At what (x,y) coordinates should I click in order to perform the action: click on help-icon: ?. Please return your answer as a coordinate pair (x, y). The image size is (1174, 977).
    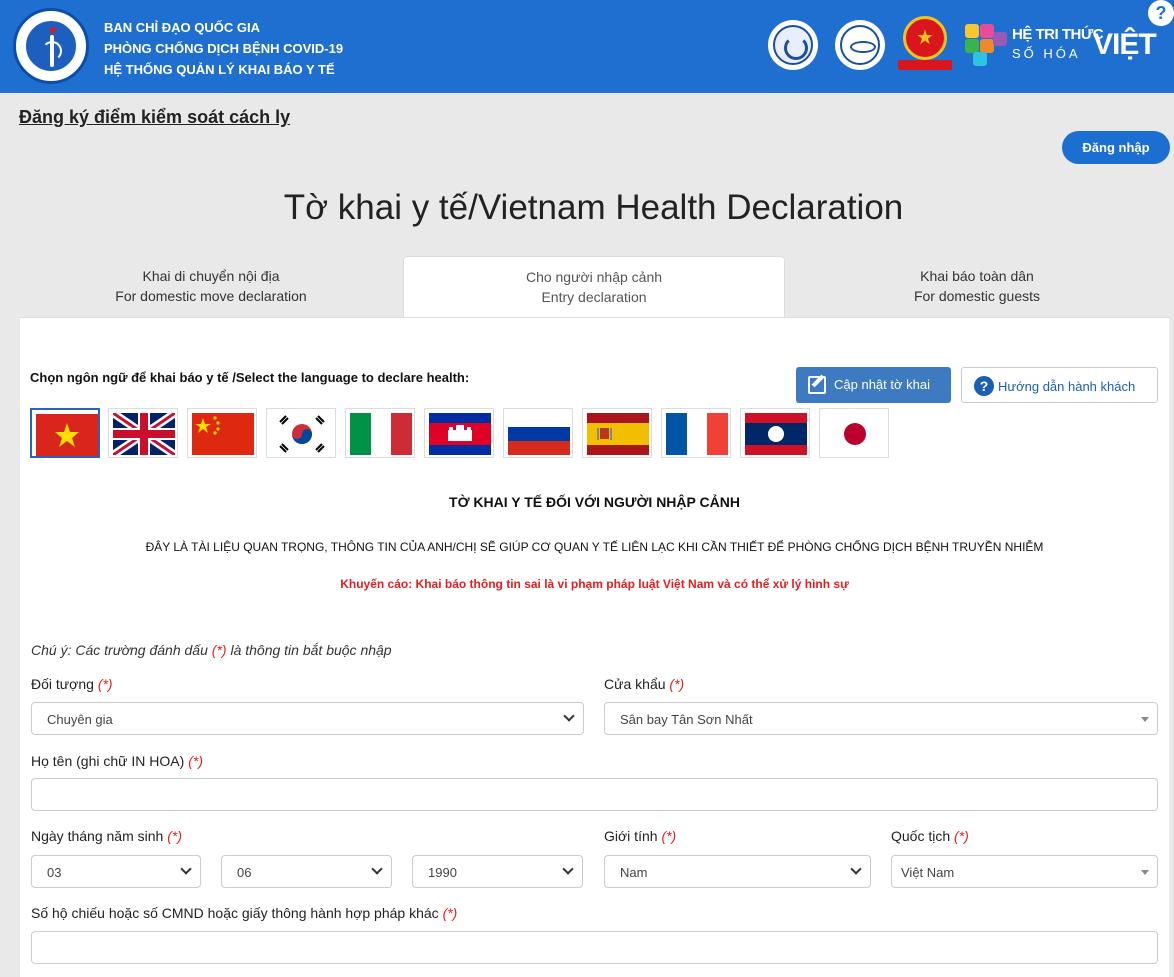
    Looking at the image, I should click on (1161, 13).